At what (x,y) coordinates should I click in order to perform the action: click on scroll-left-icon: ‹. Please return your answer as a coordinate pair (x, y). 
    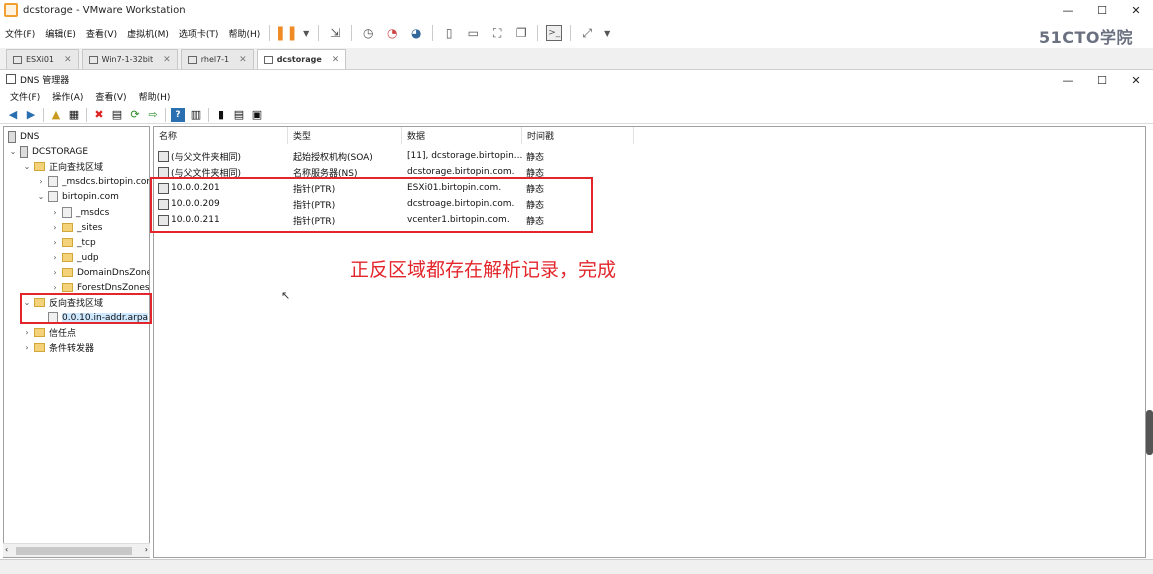
    Looking at the image, I should click on (6, 549).